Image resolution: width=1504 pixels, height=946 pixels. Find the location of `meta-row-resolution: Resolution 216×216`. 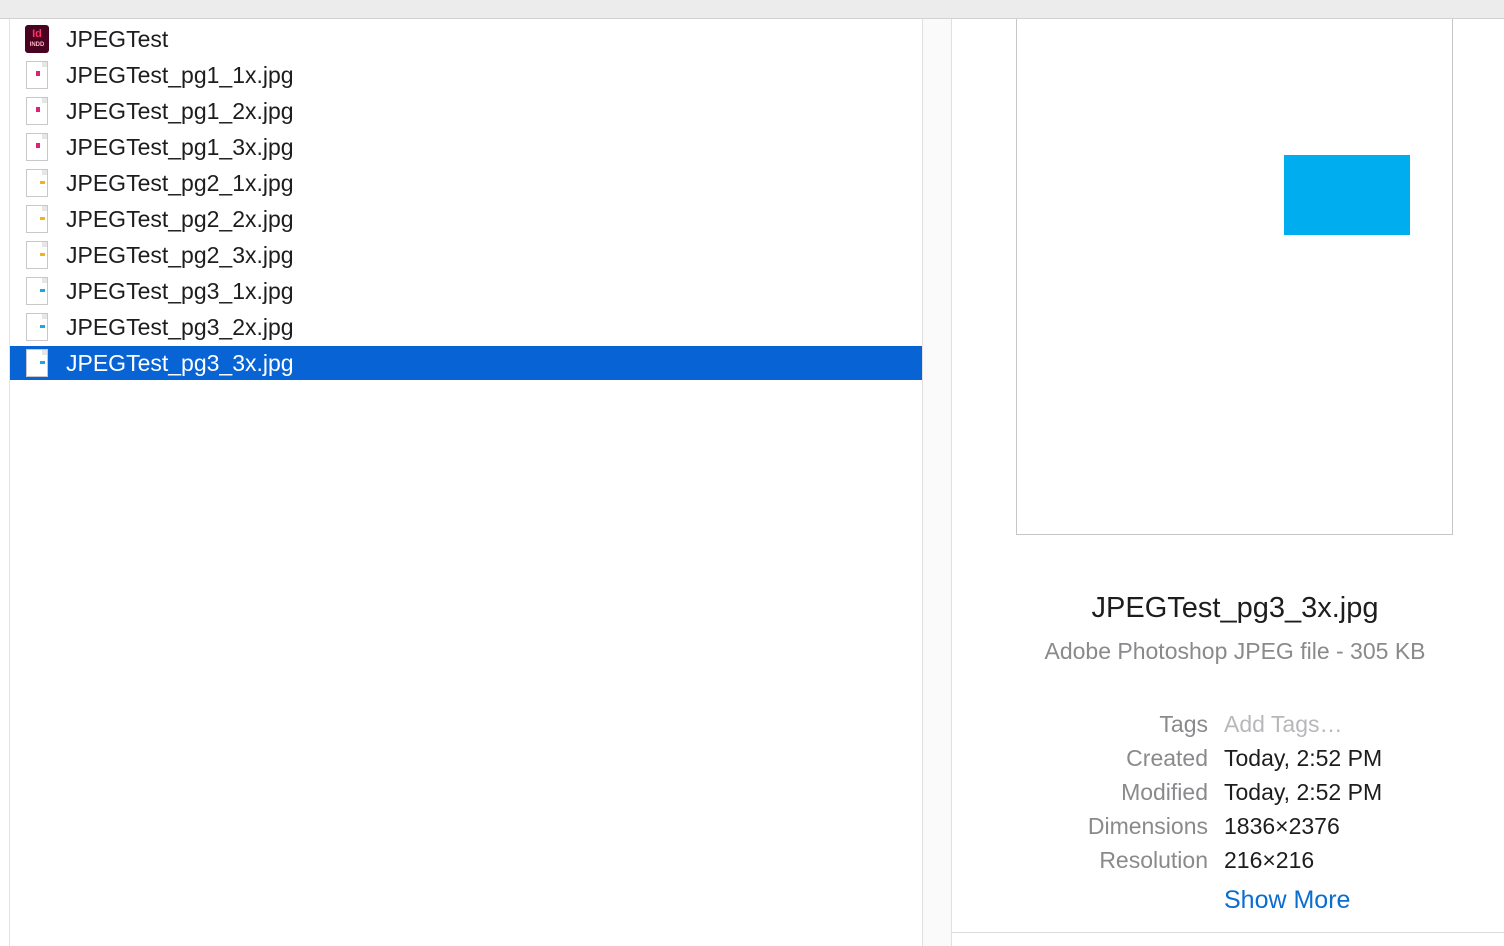

meta-row-resolution: Resolution 216×216 is located at coordinates (1228, 860).